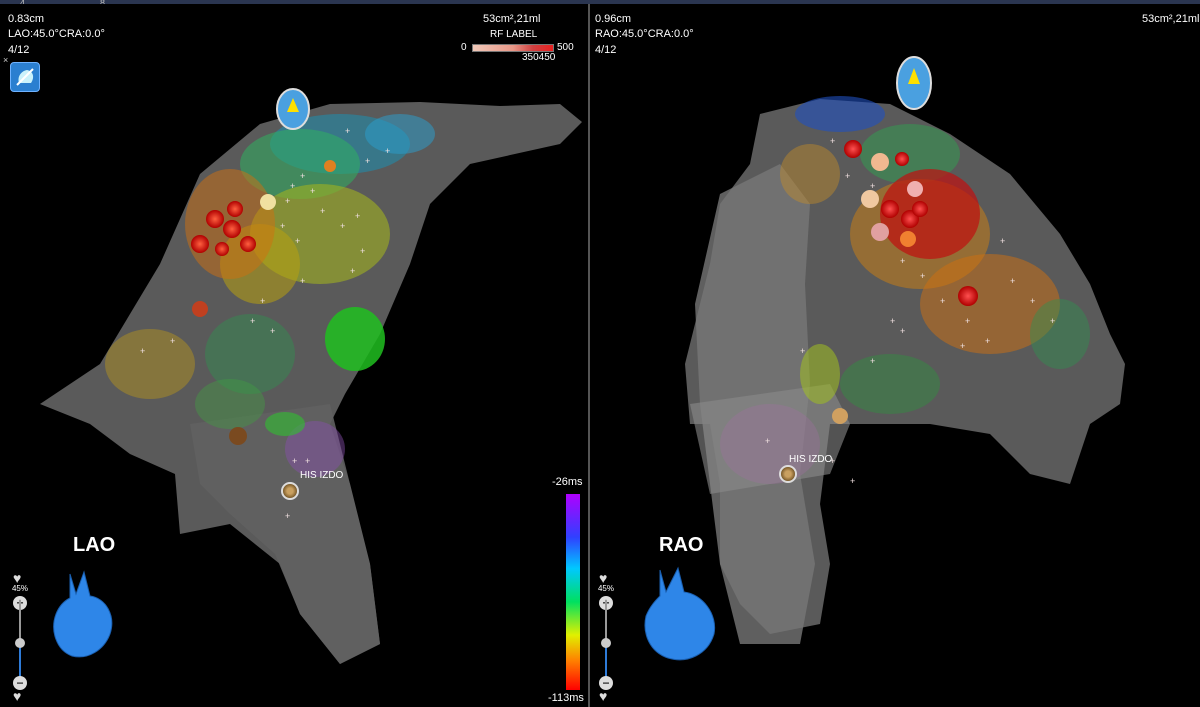  Describe the element at coordinates (5, 60) in the screenshot. I see `close-icon: ×` at that location.